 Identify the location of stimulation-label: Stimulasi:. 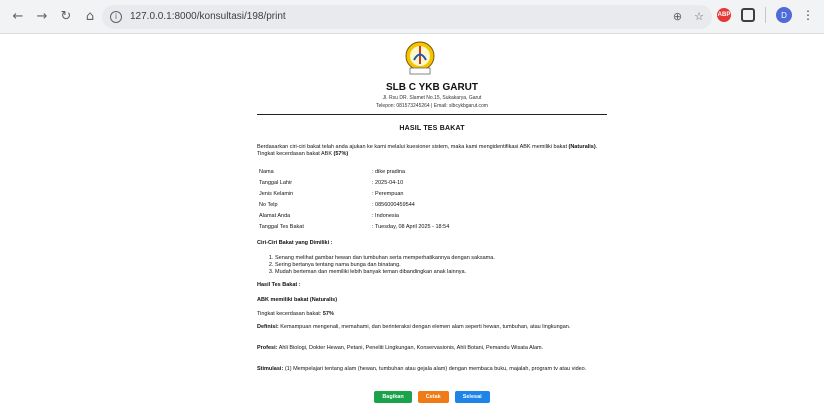
(270, 369).